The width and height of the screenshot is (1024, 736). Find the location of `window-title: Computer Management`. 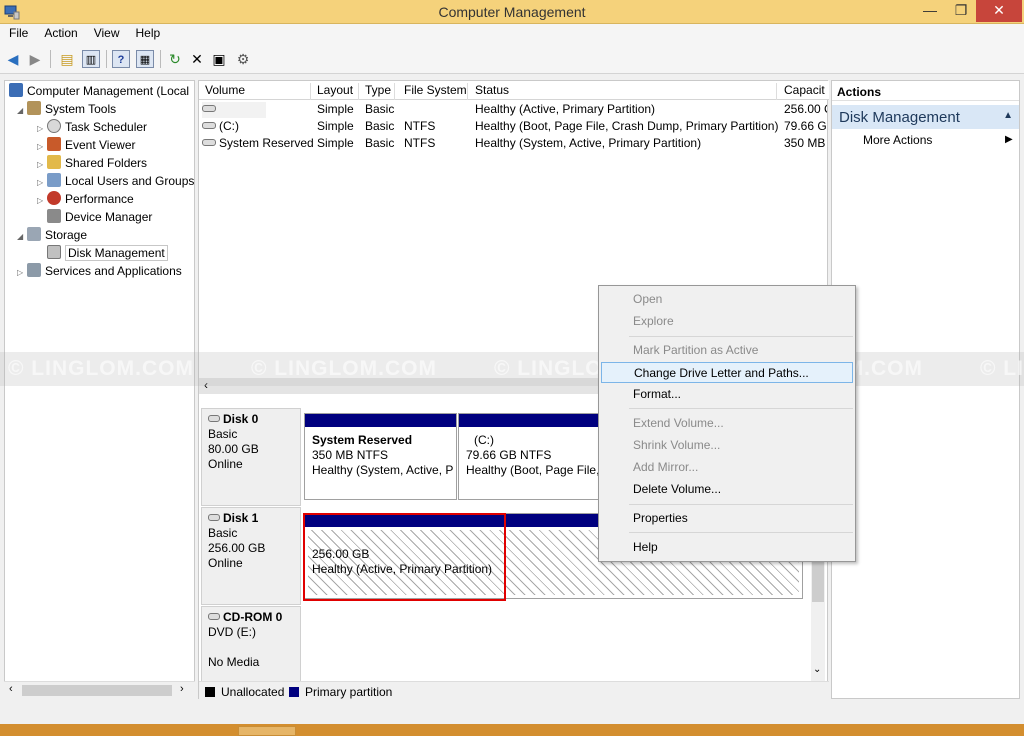

window-title: Computer Management is located at coordinates (512, 12).